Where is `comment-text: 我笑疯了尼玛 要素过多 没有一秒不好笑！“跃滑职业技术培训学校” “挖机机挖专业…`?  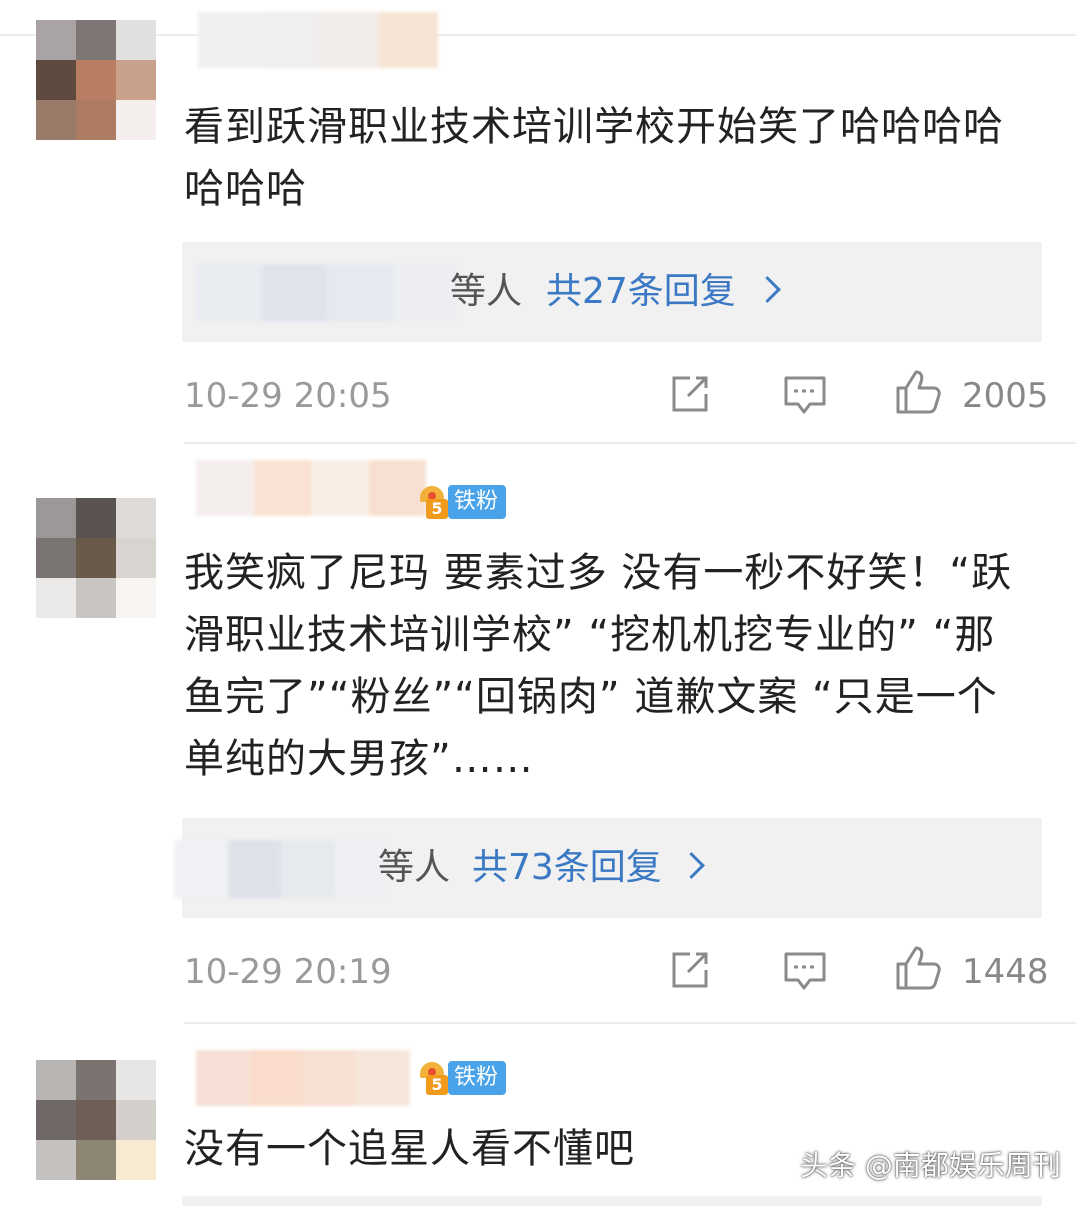 comment-text: 我笑疯了尼玛 要素过多 没有一秒不好笑！“跃滑职业技术培训学校” “挖机机挖专业… is located at coordinates (598, 666).